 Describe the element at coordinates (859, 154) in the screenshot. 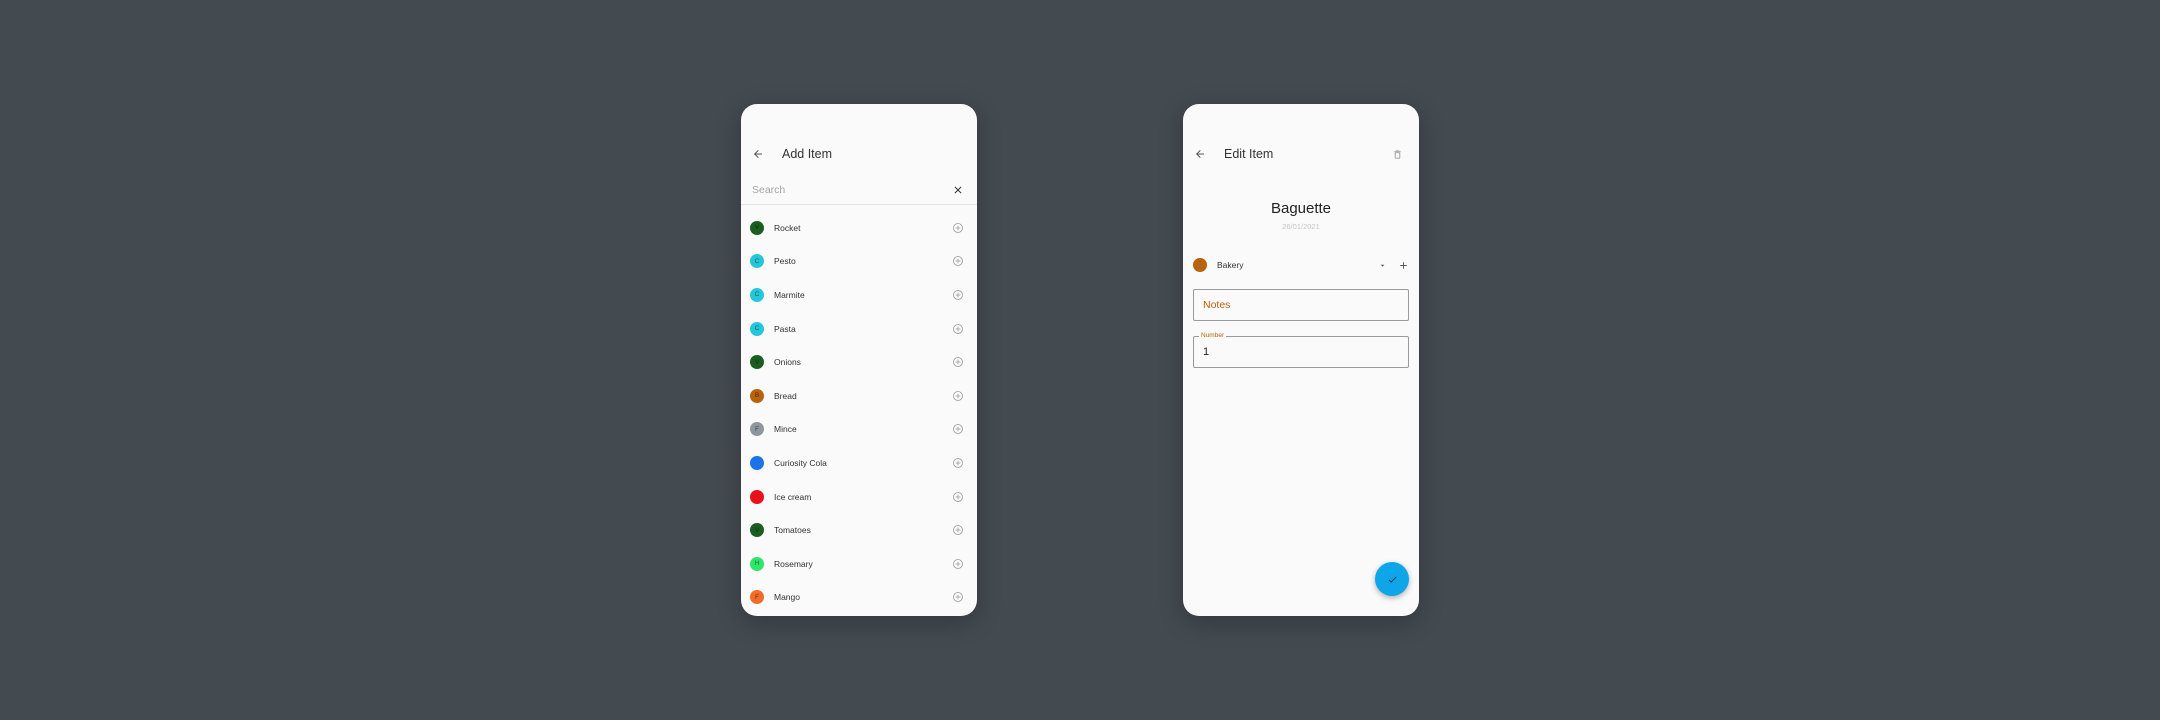

I see `app-bar: Add Item` at that location.